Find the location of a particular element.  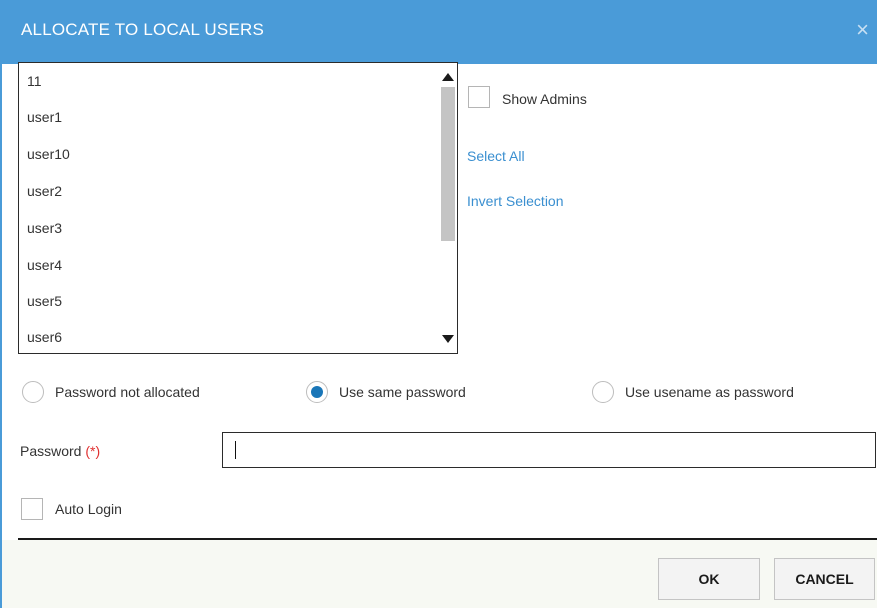

text-cursor is located at coordinates (235, 450).